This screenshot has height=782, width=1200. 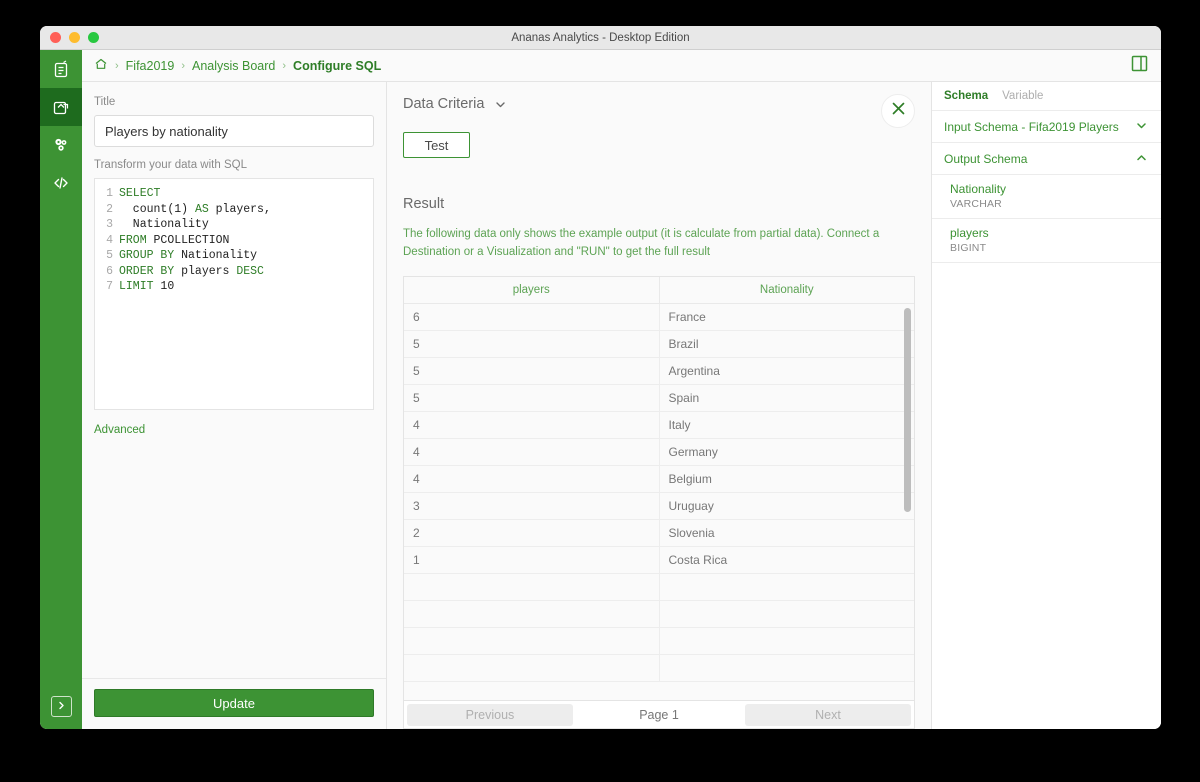 I want to click on sql-line-number: 4, so click(x=109, y=240).